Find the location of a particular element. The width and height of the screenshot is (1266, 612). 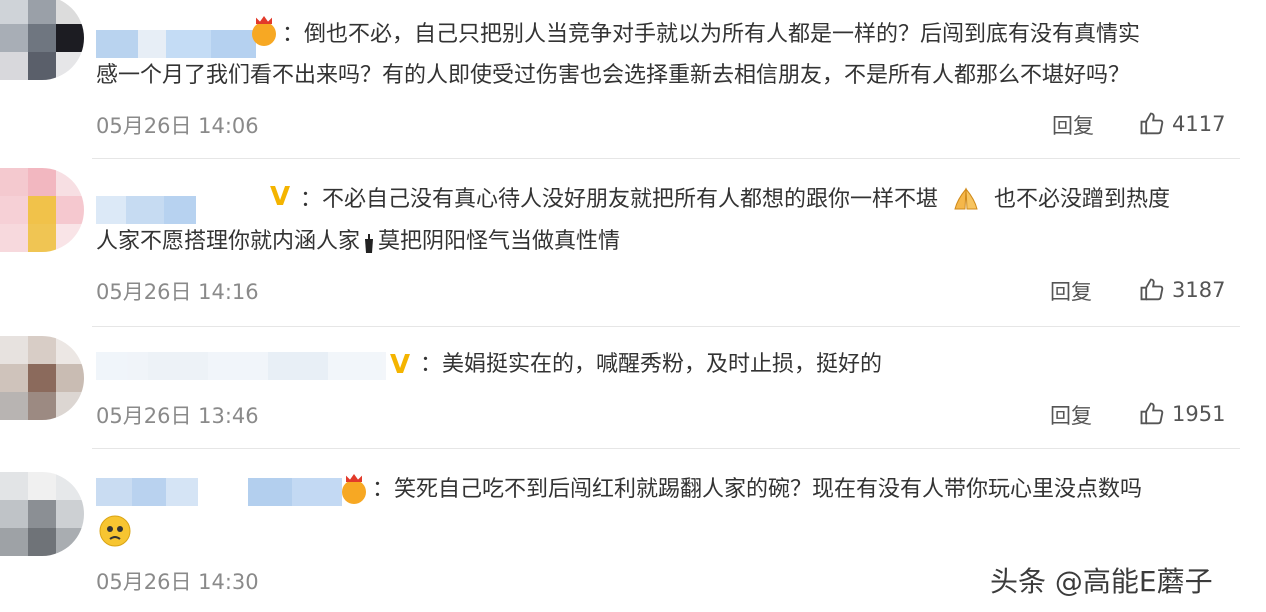

like-count: 1951 is located at coordinates (1199, 414).